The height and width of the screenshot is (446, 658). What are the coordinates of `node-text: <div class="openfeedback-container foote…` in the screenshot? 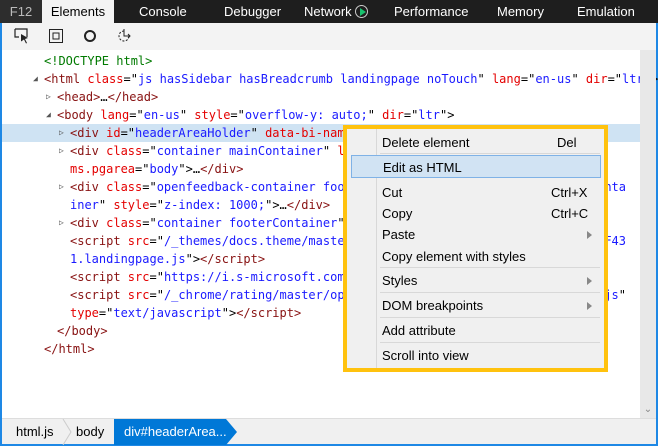 It's located at (221, 187).